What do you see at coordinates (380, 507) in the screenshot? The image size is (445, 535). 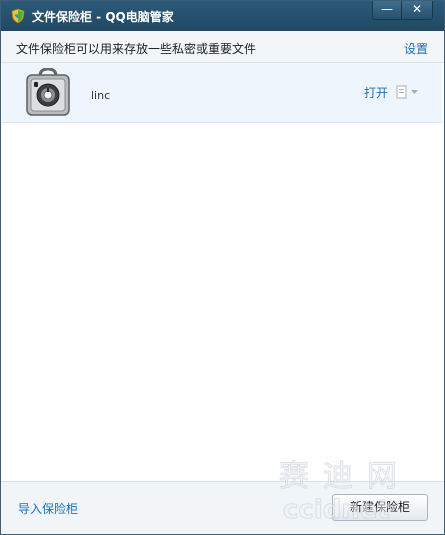 I see `new-vault-button: 新建保险柜` at bounding box center [380, 507].